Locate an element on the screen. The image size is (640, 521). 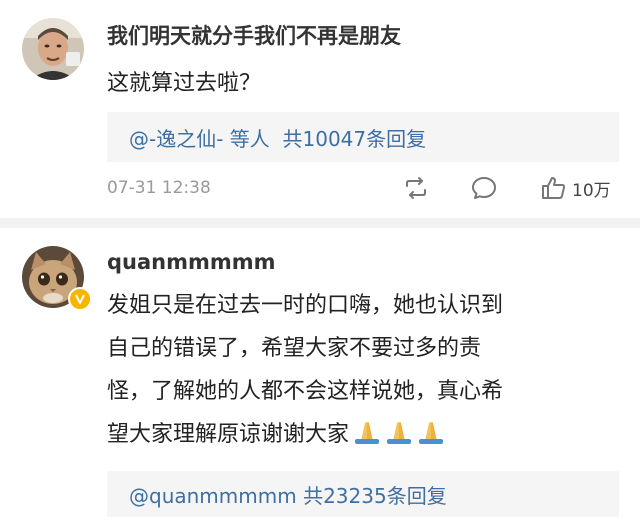
comment-button is located at coordinates (484, 188).